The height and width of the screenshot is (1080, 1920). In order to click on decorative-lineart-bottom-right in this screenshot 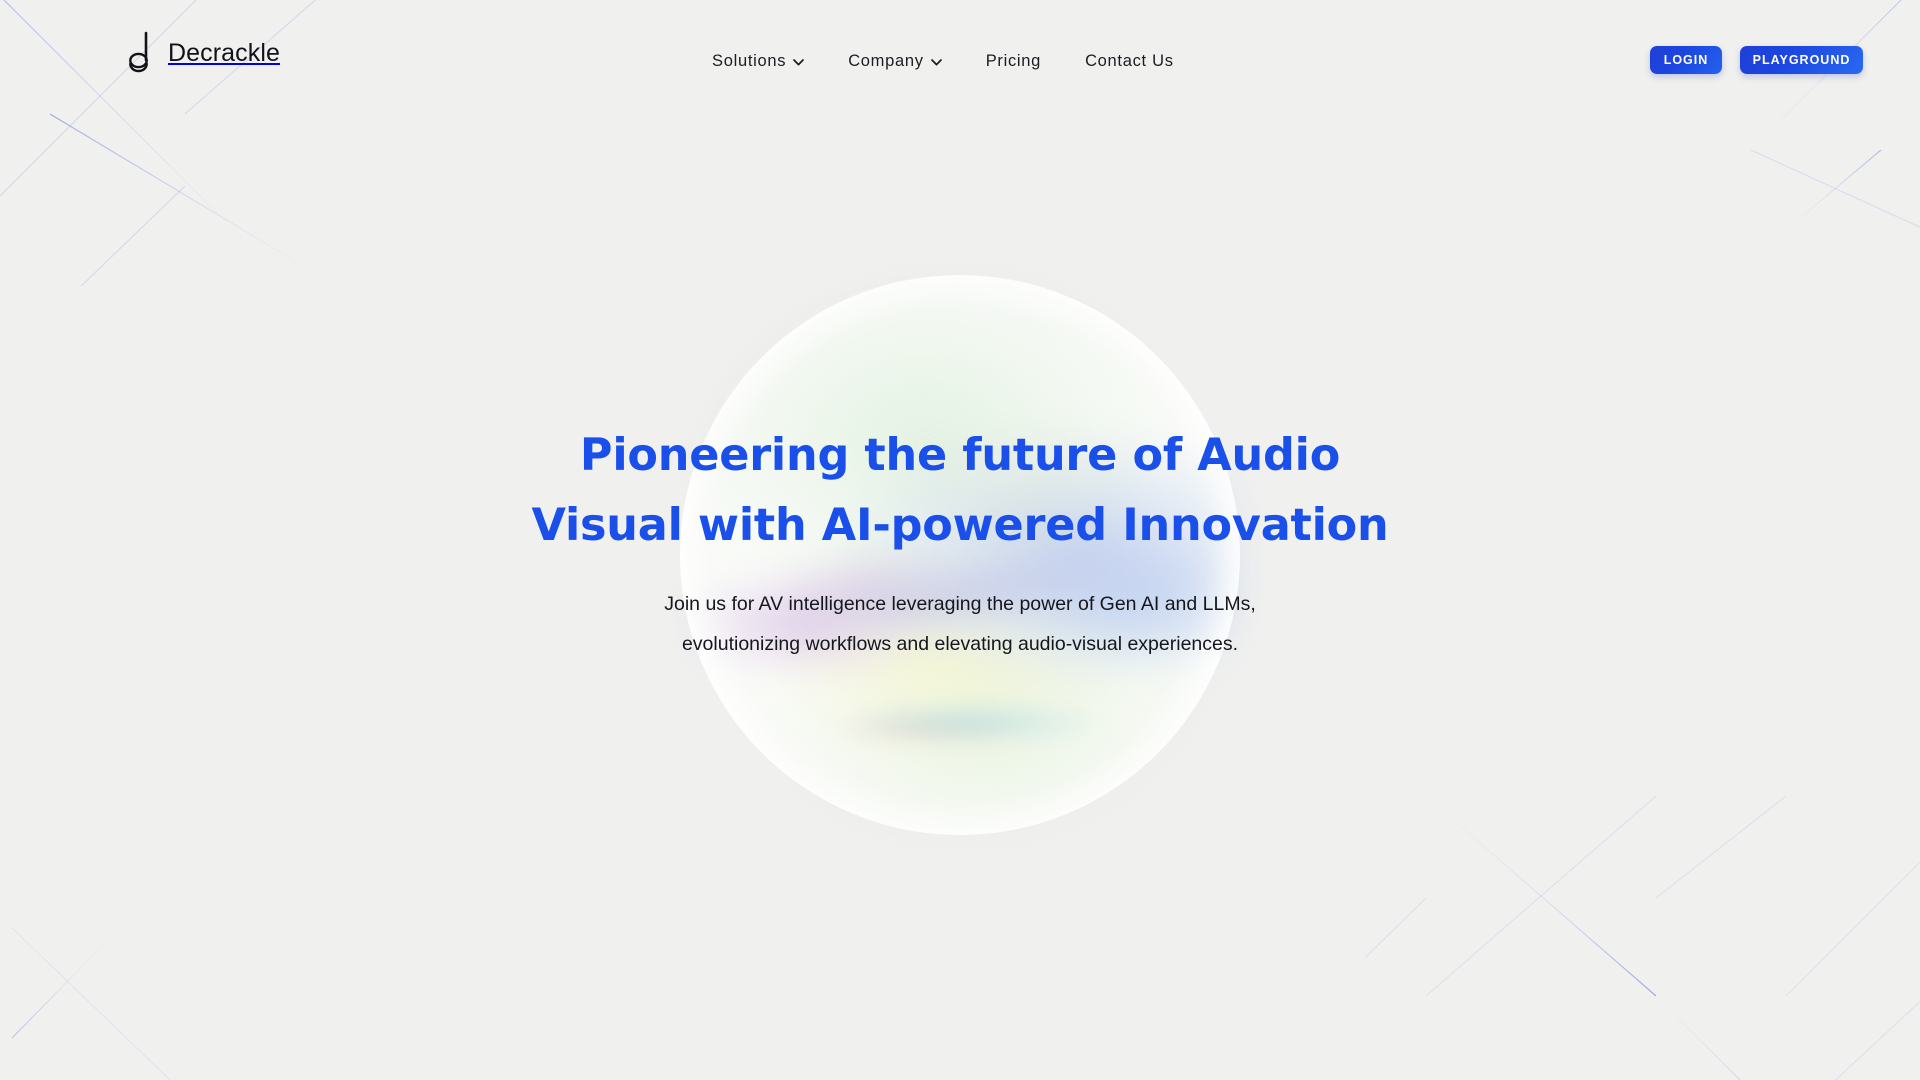, I will do `click(1643, 873)`.